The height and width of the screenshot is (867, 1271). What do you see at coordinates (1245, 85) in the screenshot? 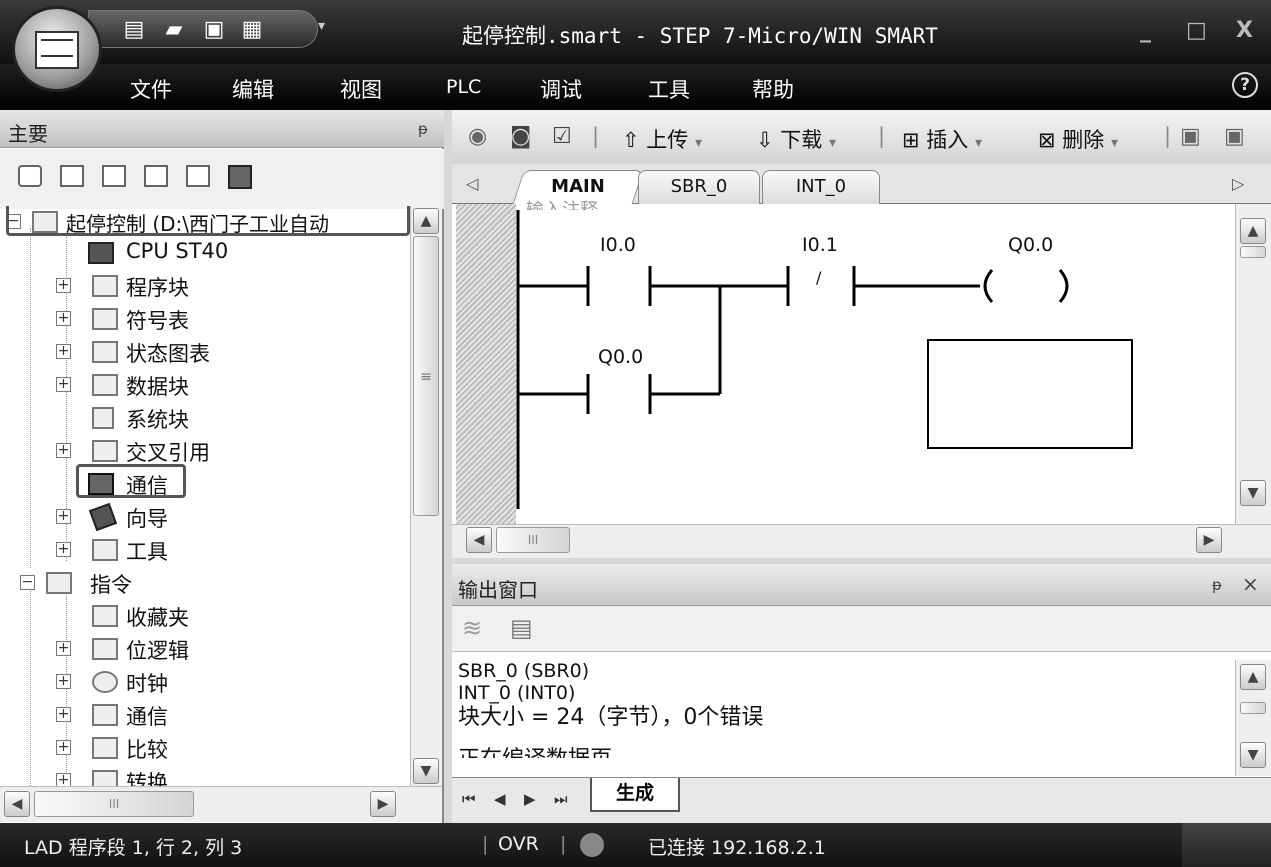
I see `help-icon: ?` at bounding box center [1245, 85].